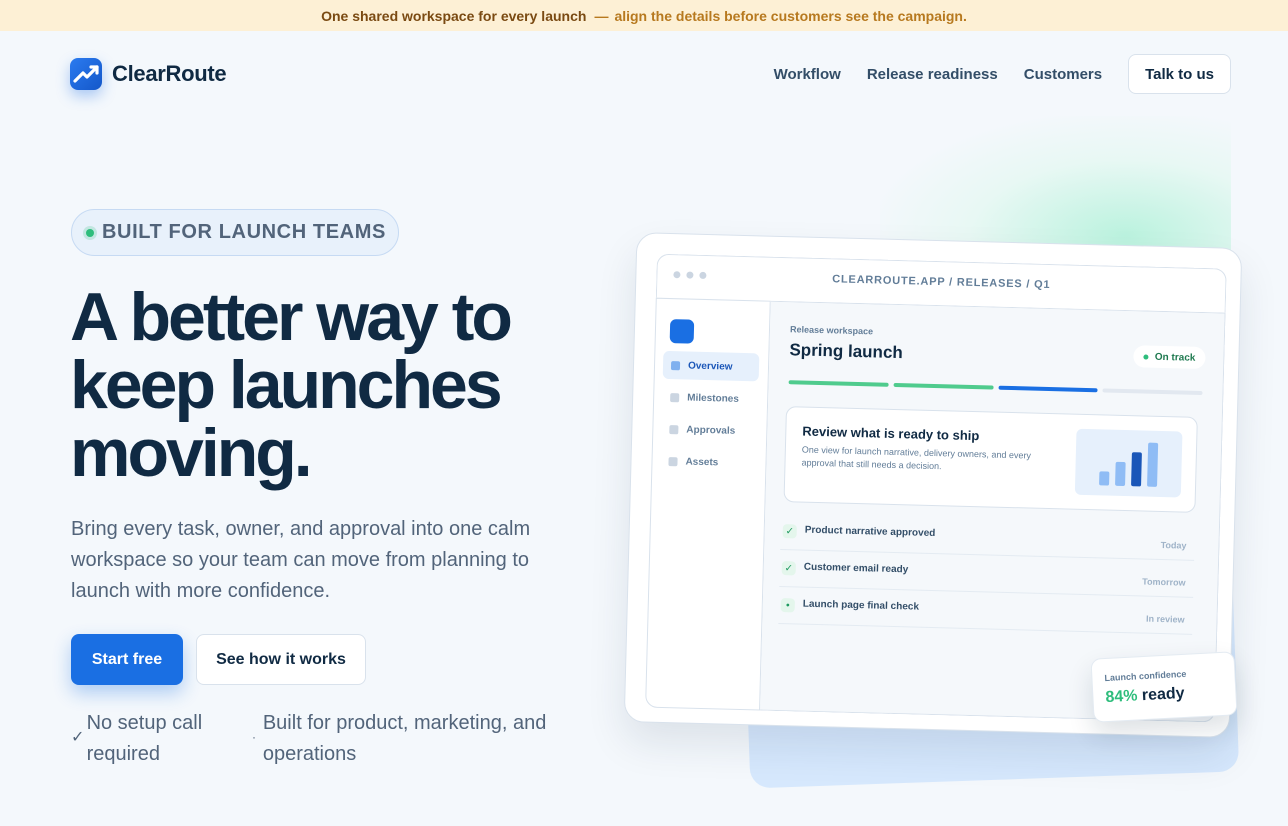  What do you see at coordinates (1128, 463) in the screenshot?
I see `bar-chart-icon` at bounding box center [1128, 463].